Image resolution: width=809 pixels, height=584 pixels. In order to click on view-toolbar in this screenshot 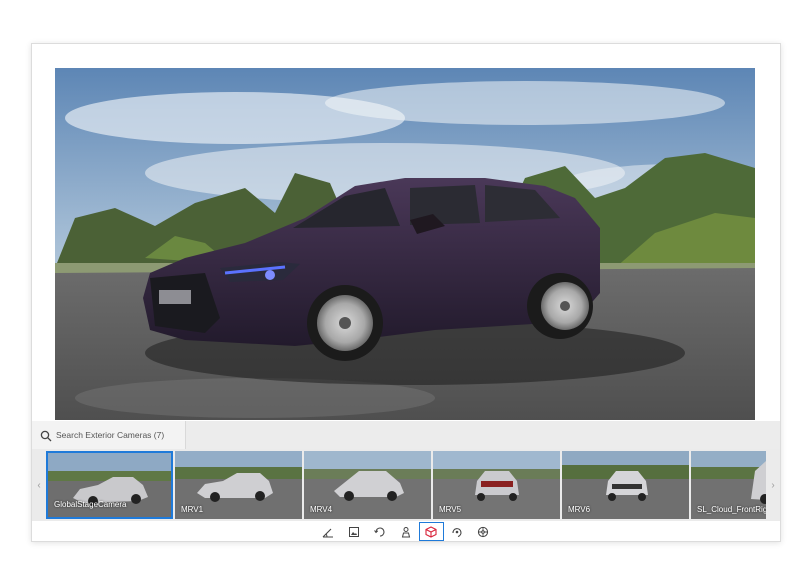, I will do `click(406, 531)`.